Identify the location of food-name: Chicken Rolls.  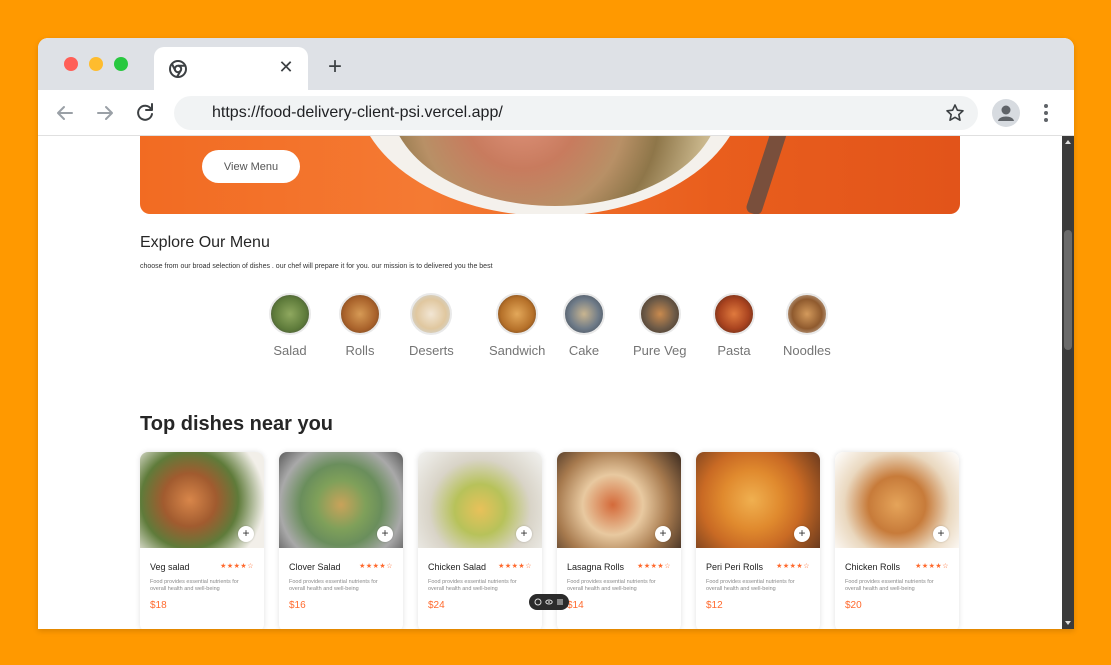
(873, 567).